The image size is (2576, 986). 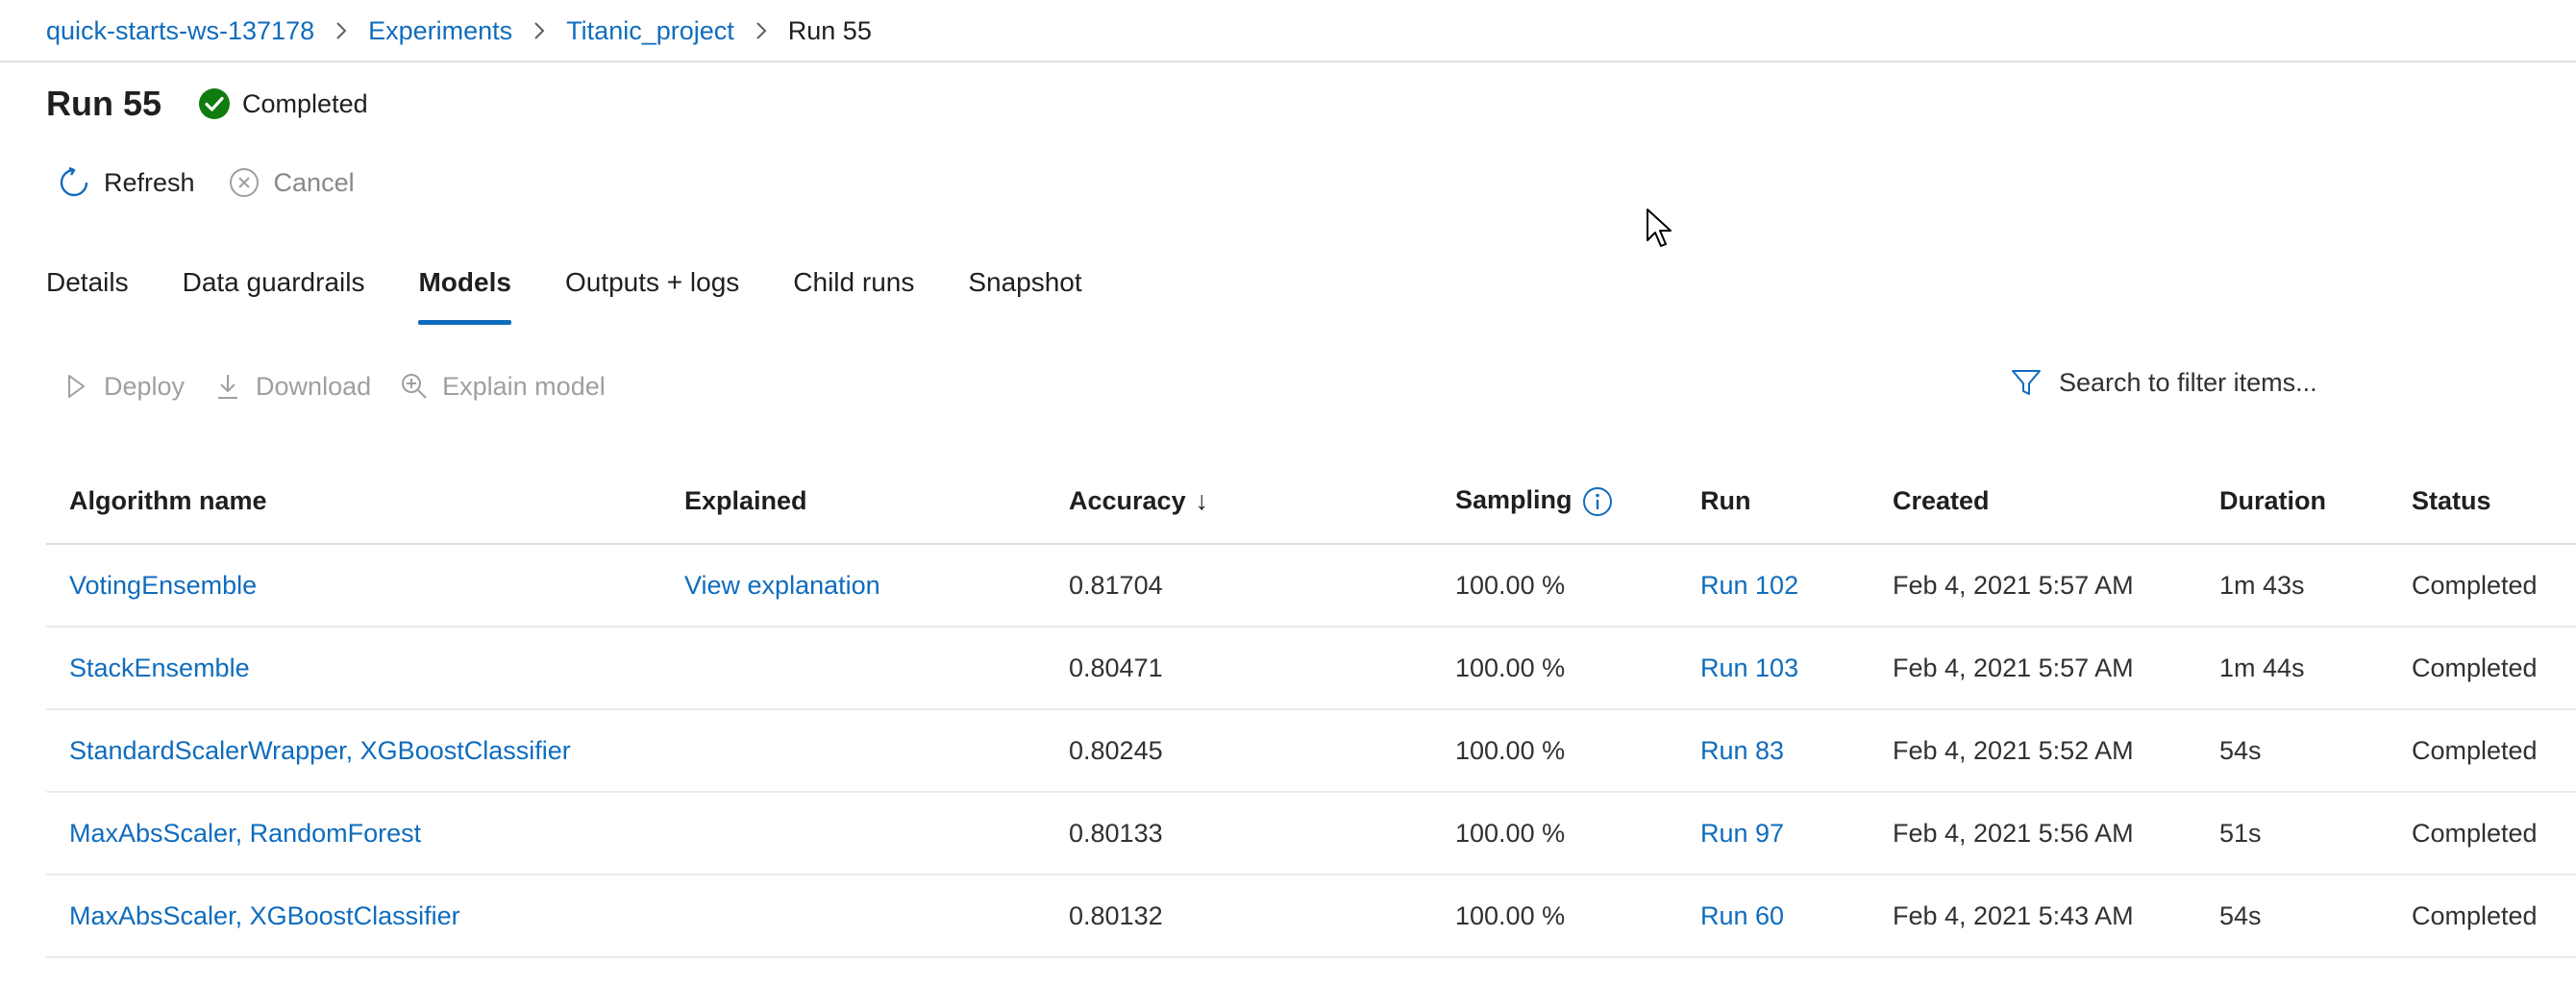 I want to click on refresh-icon, so click(x=74, y=181).